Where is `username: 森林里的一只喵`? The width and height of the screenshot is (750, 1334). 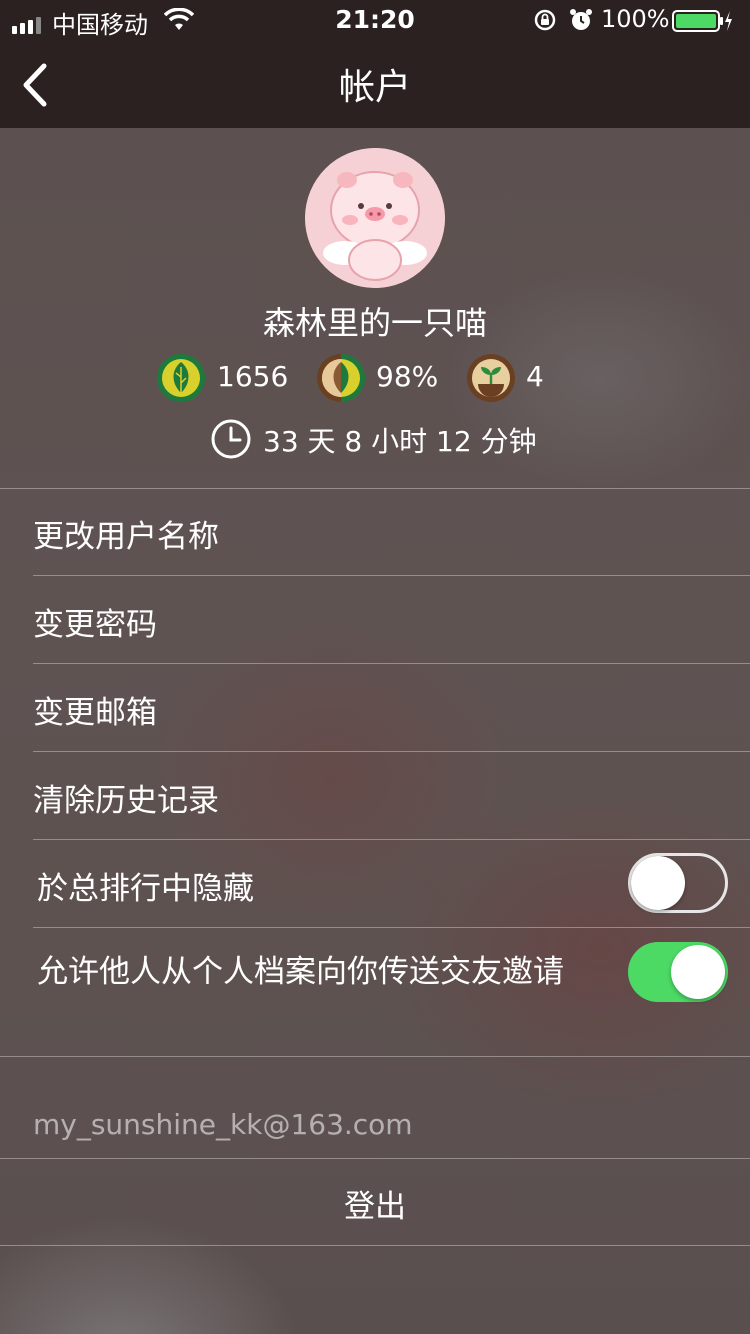
username: 森林里的一只喵 is located at coordinates (374, 323).